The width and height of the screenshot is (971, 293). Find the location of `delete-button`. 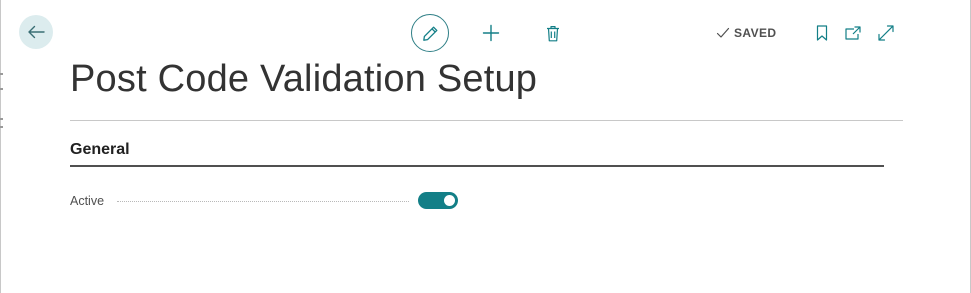

delete-button is located at coordinates (553, 33).